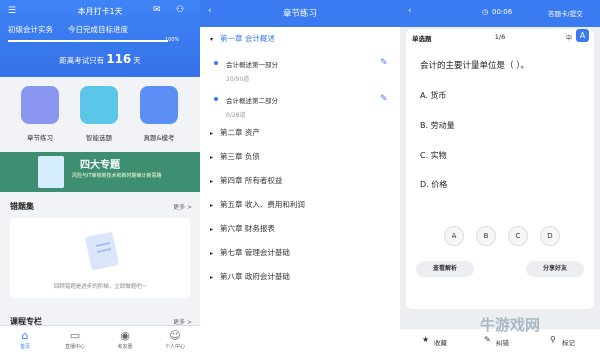 The width and height of the screenshot is (600, 355). Describe the element at coordinates (486, 236) in the screenshot. I see `answer-b-button: B` at that location.